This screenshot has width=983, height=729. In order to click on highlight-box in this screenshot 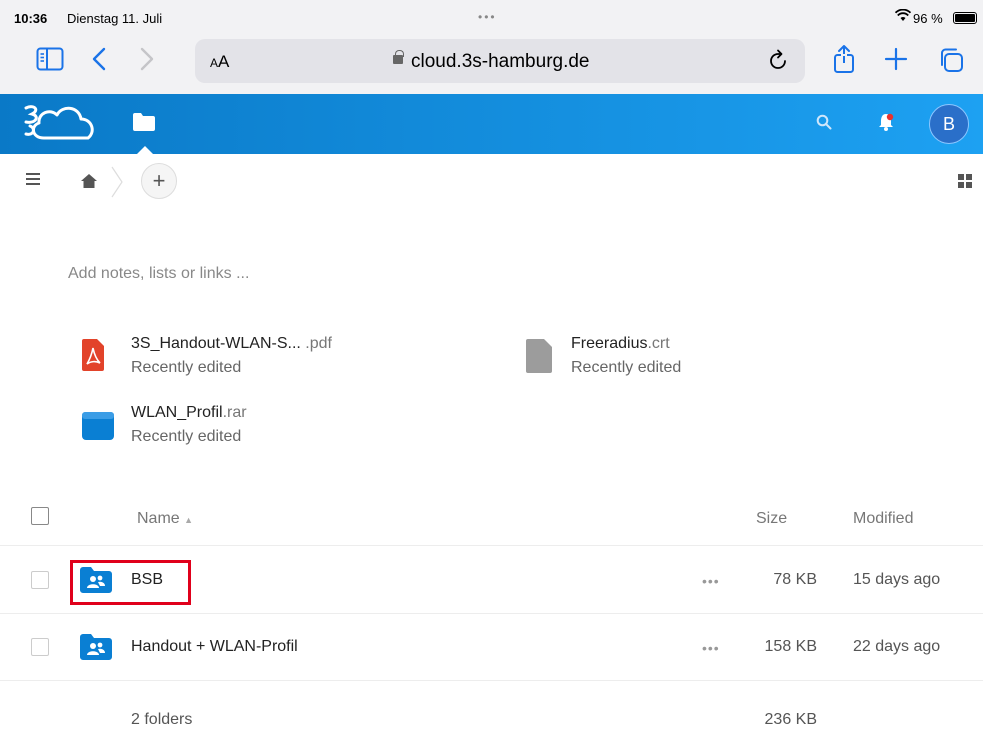, I will do `click(130, 582)`.